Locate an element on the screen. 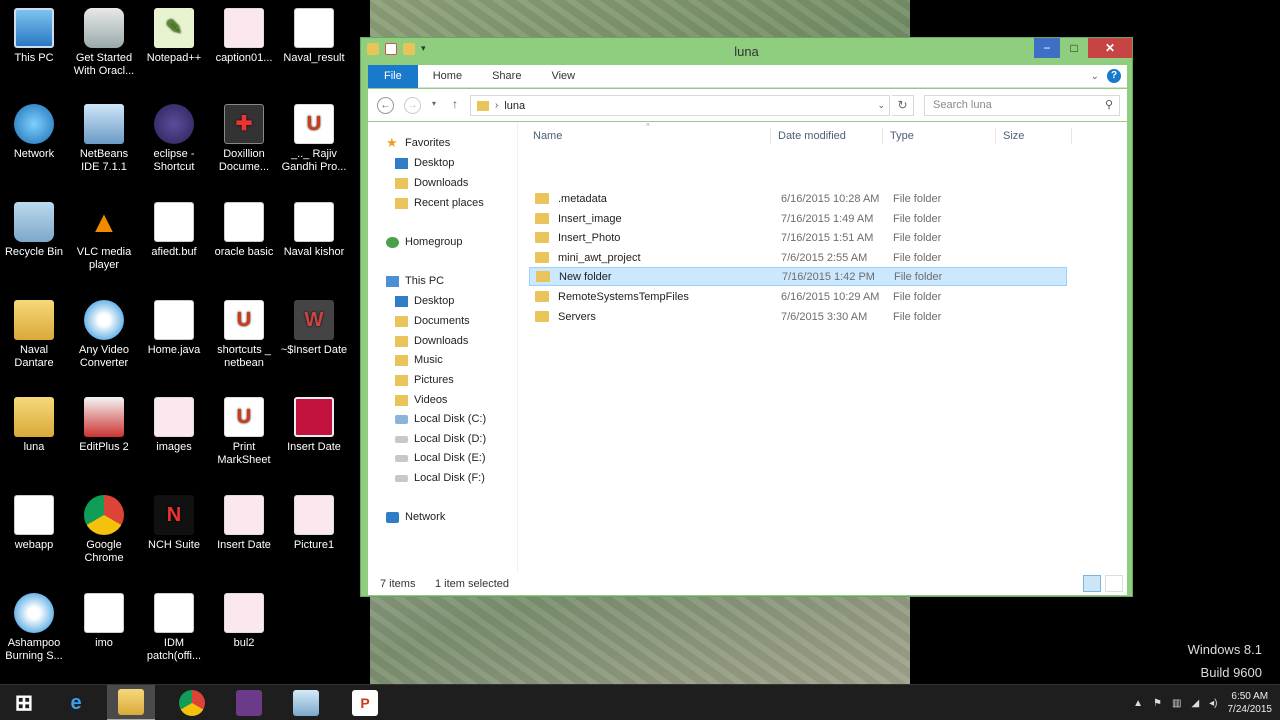  desktop-icon-naval-result: Naval_result is located at coordinates (314, 36).